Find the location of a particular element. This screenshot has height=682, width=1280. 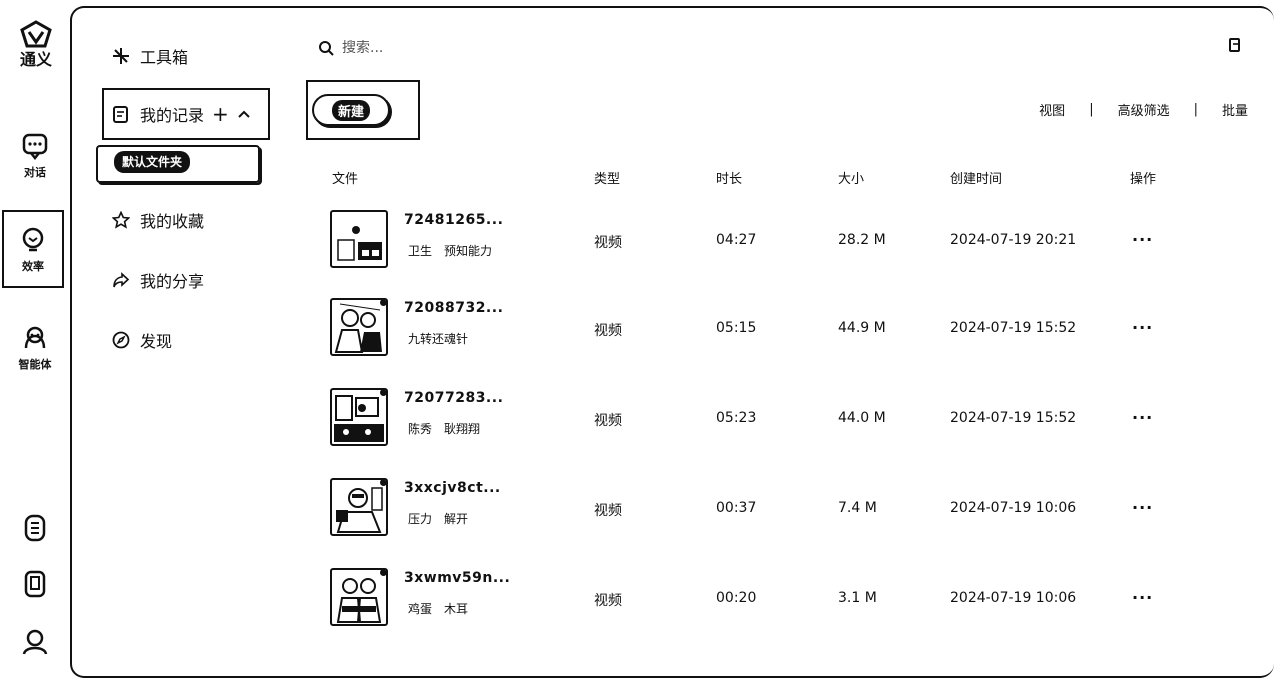

user-icon is located at coordinates (35, 642).